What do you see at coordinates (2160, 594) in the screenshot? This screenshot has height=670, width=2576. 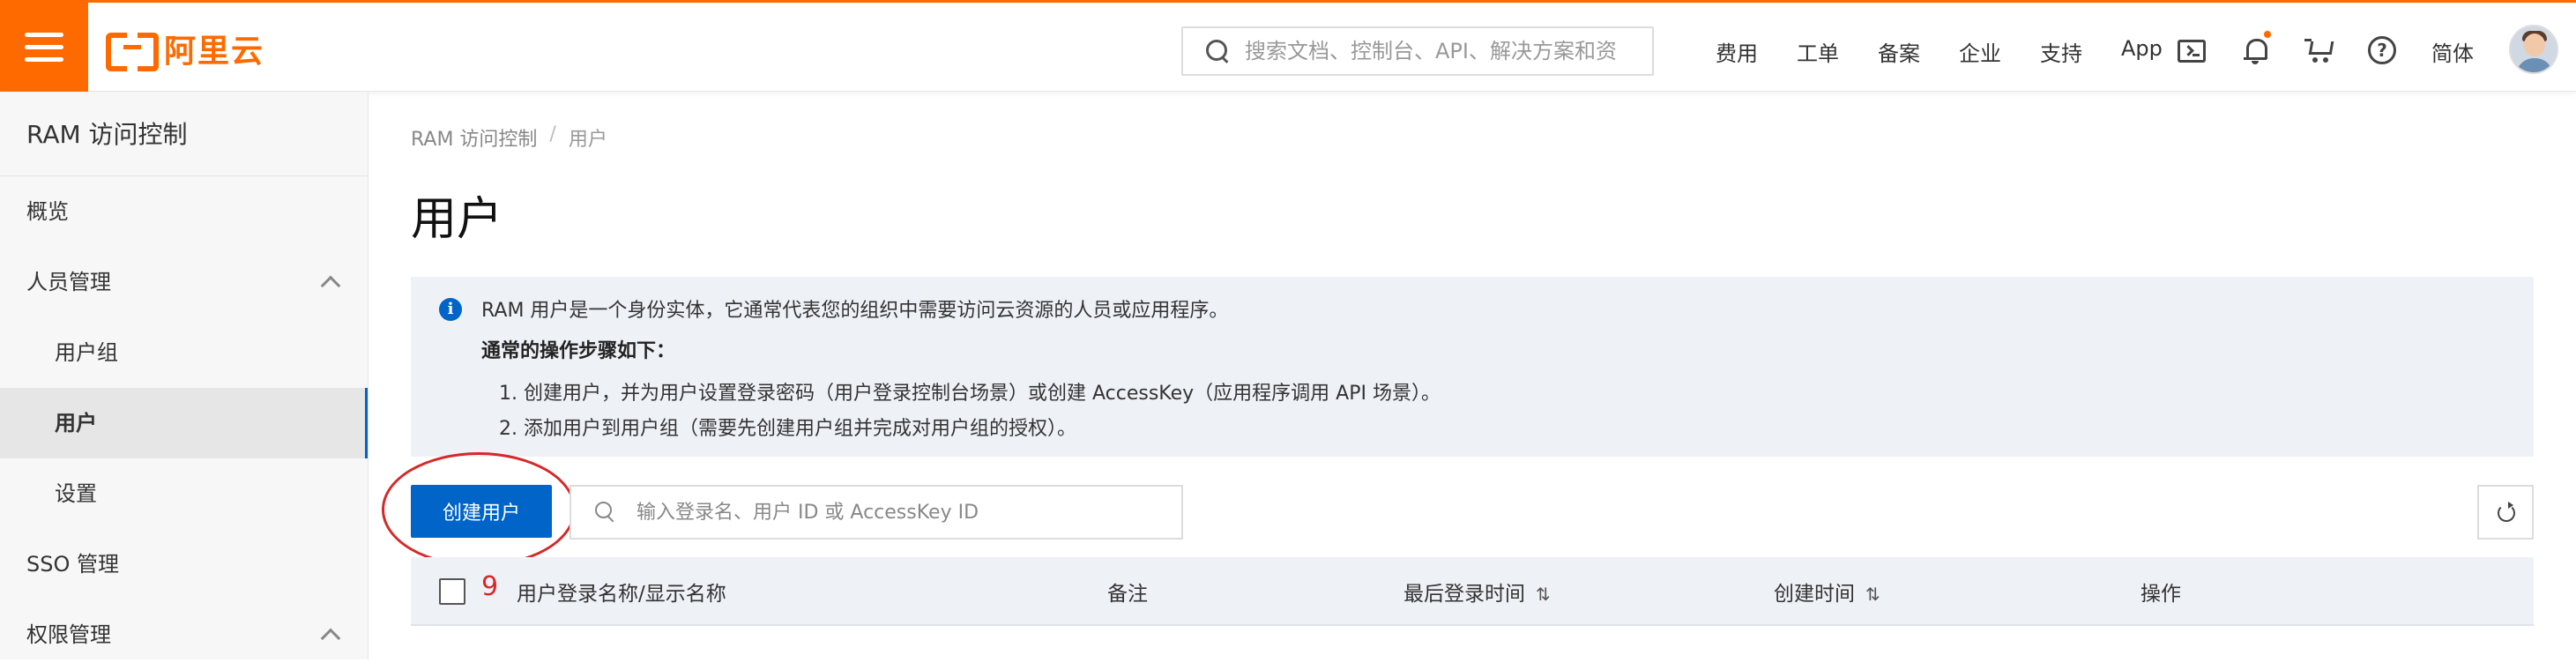 I see `column-header-actions: 操作` at bounding box center [2160, 594].